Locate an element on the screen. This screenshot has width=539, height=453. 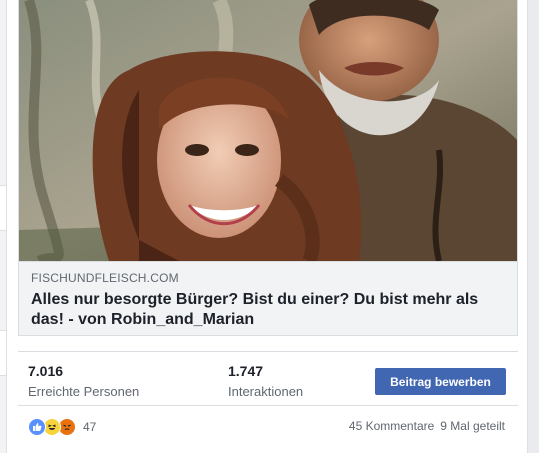
shares-count-link: 9 Mal geteilt is located at coordinates (472, 426).